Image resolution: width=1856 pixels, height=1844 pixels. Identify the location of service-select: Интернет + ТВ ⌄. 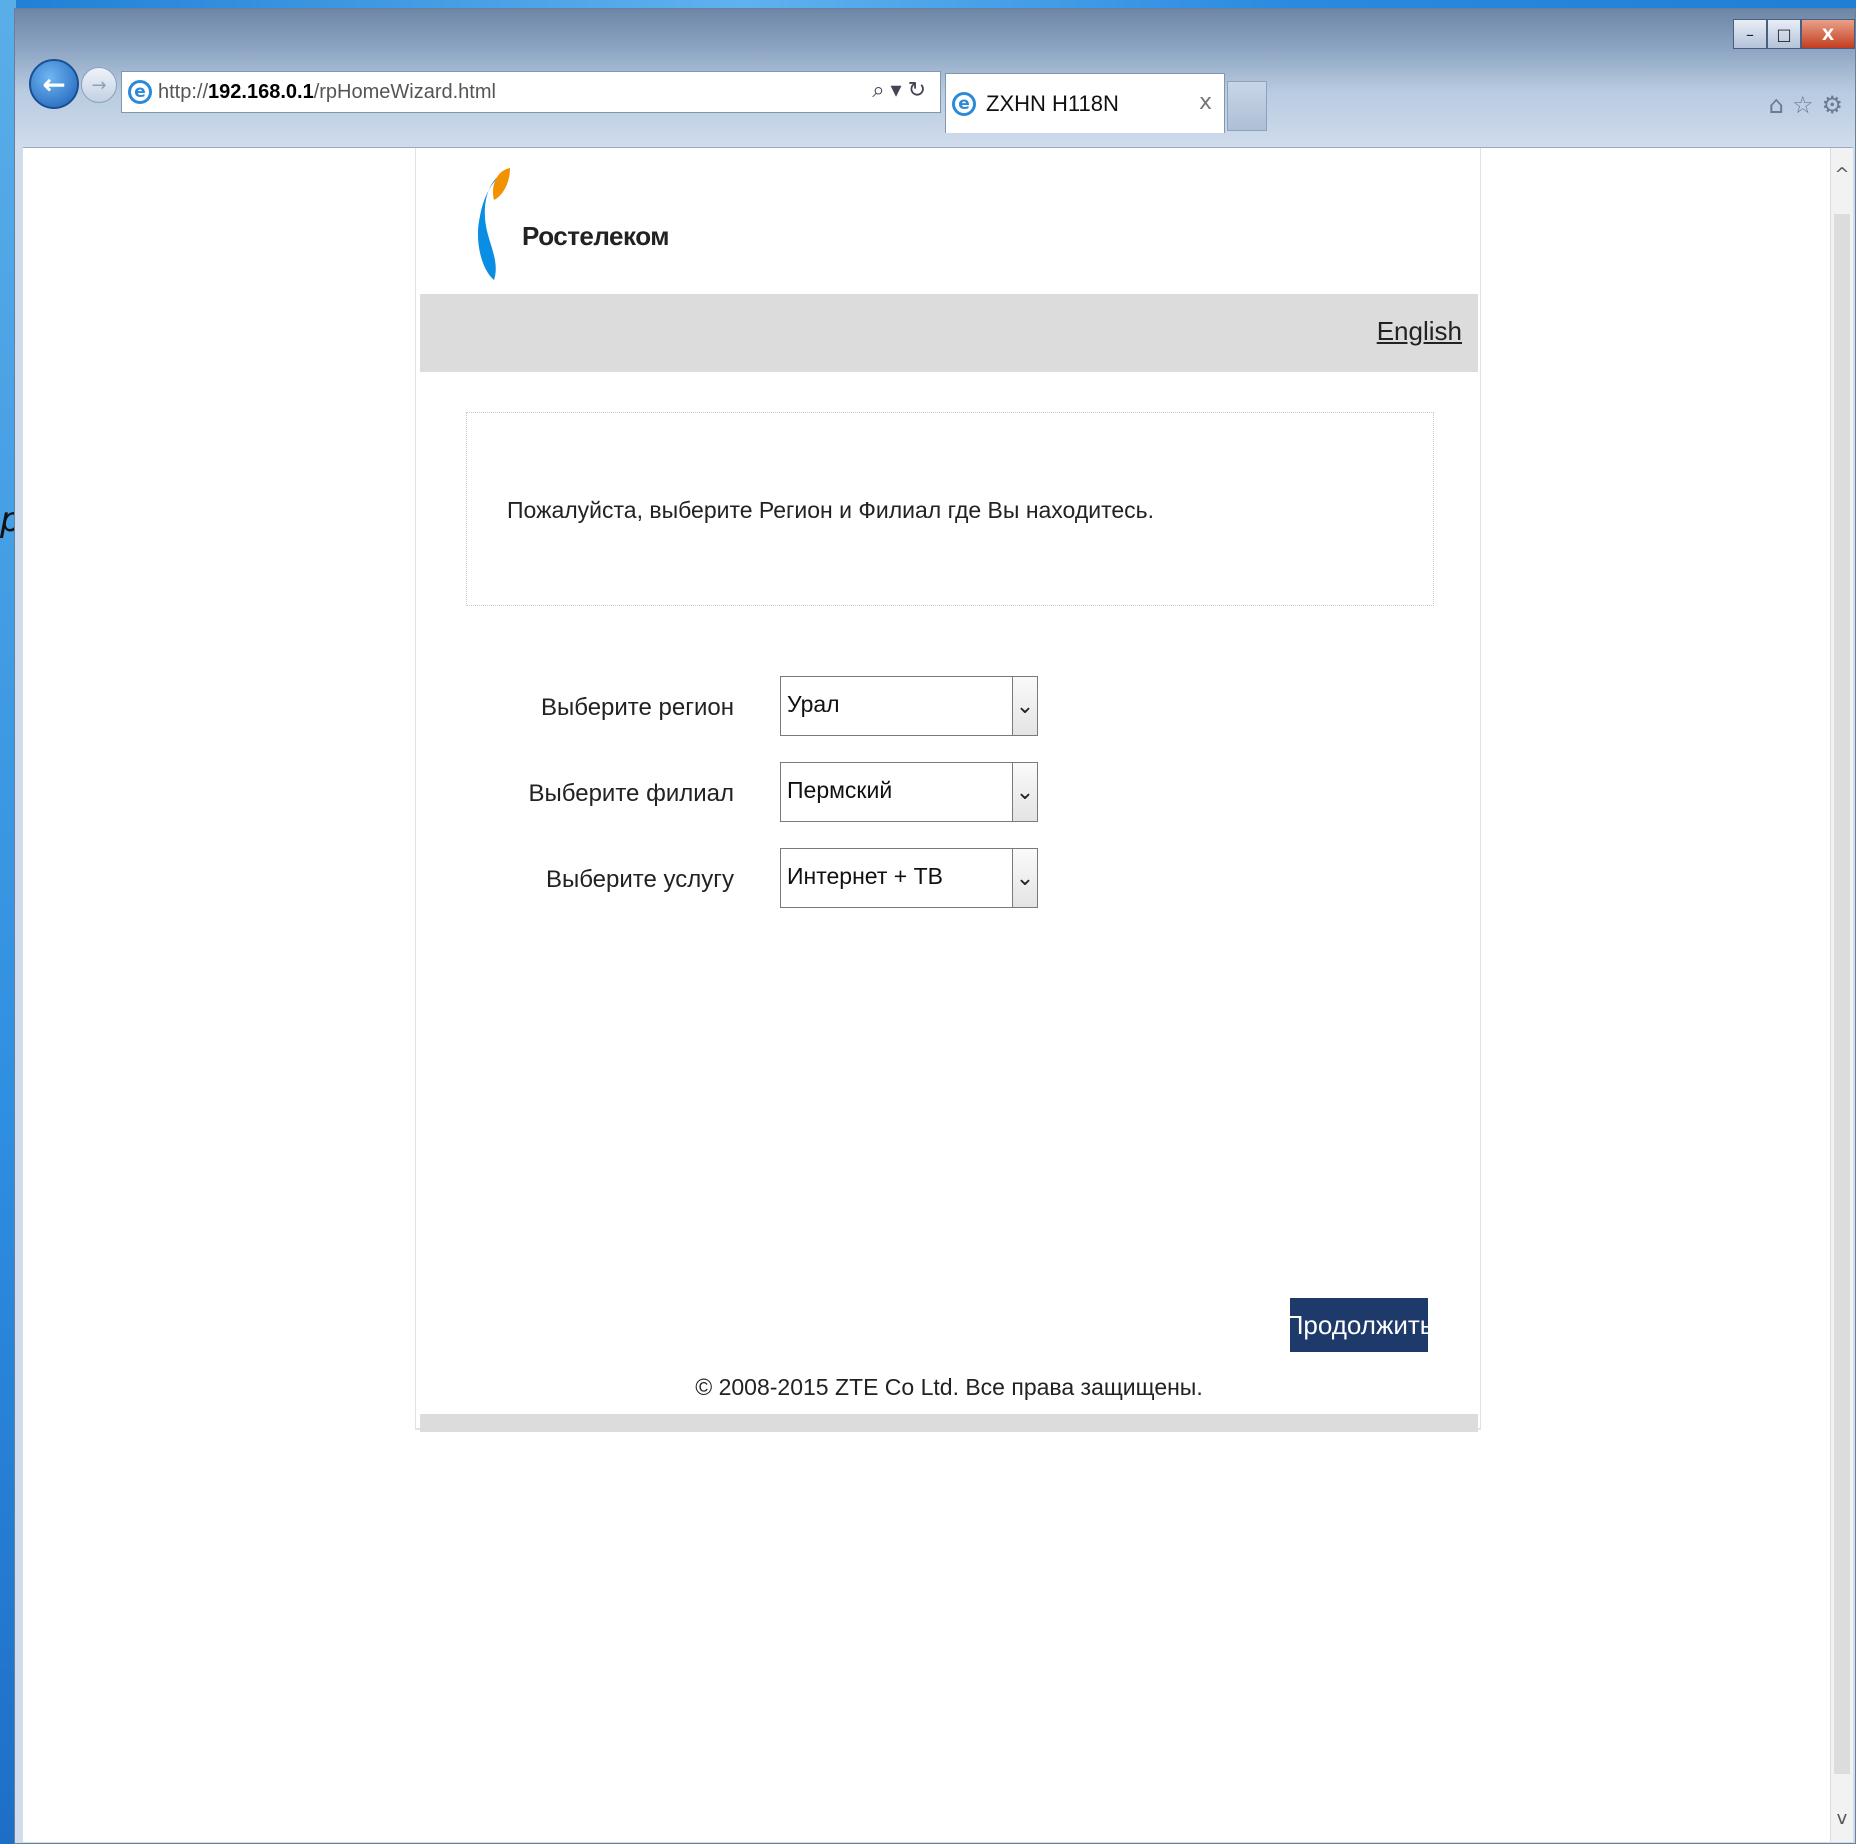
(909, 878).